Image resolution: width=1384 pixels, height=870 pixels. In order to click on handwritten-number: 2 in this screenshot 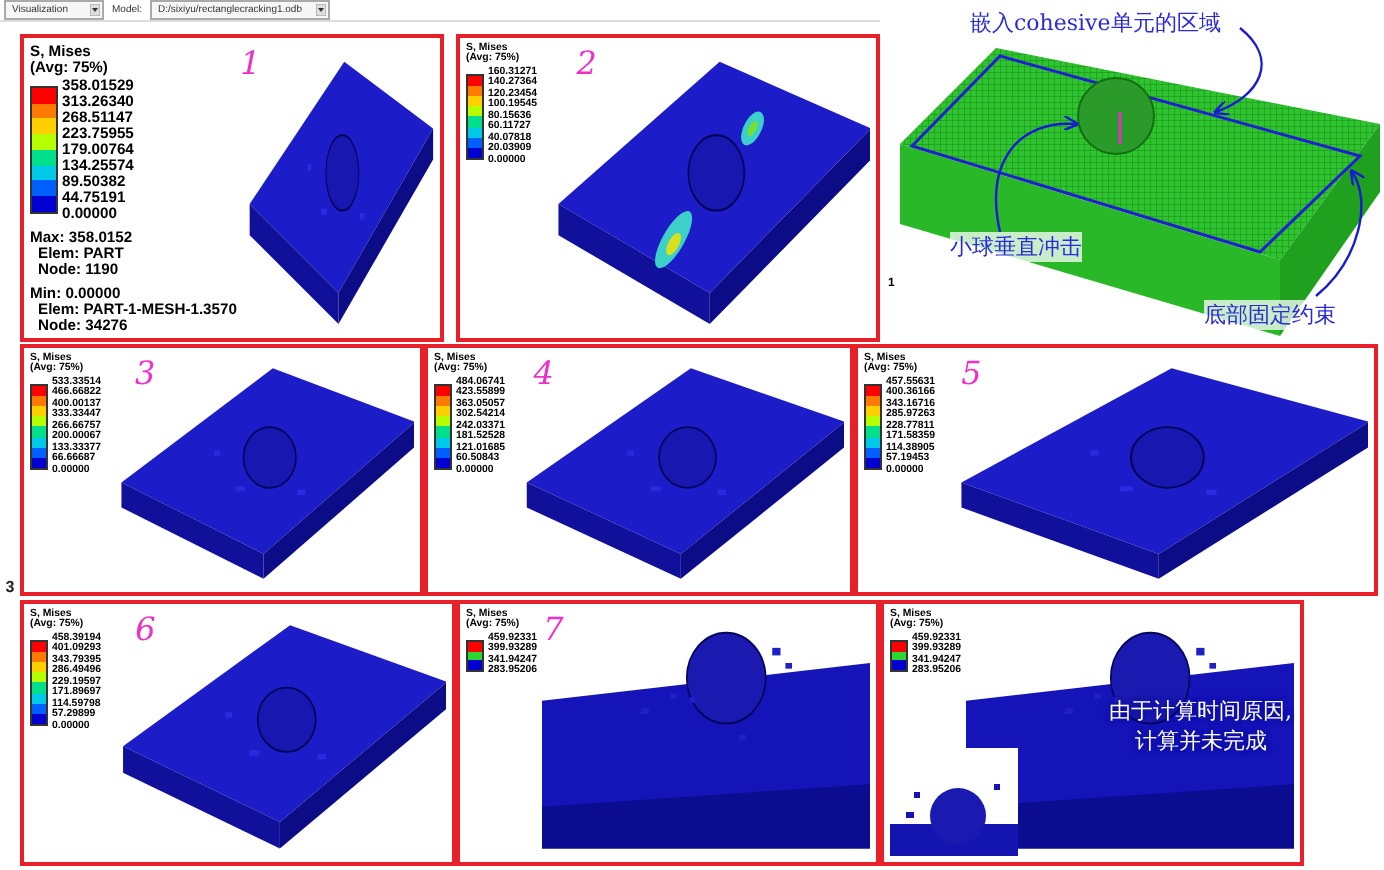, I will do `click(586, 63)`.